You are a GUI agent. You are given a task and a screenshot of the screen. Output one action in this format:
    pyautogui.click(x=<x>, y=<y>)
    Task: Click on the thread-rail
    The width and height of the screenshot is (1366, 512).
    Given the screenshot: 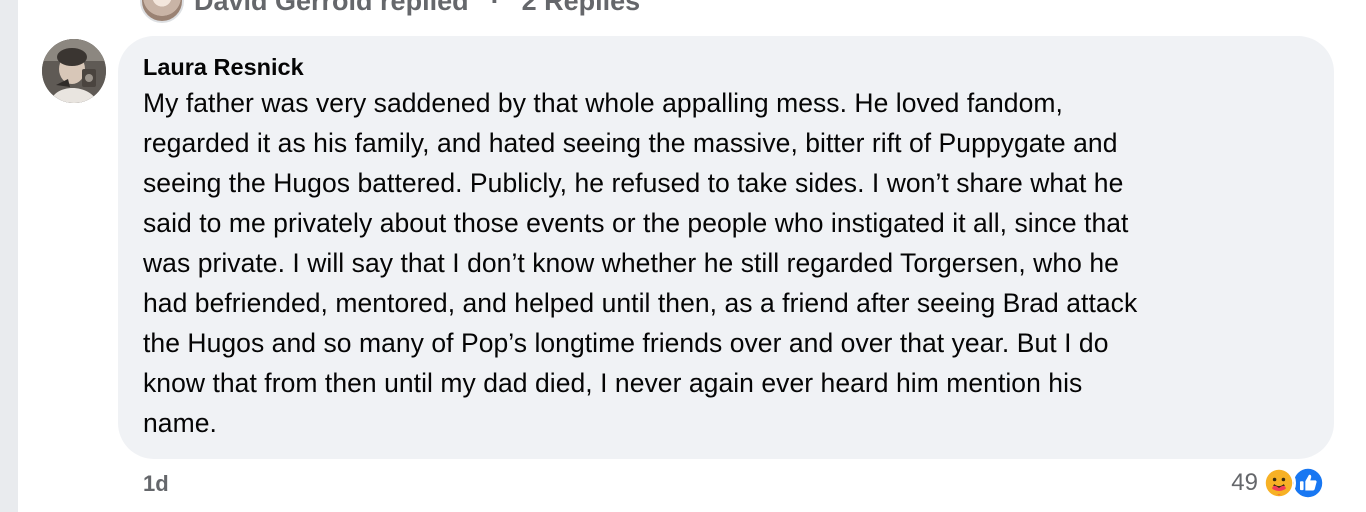 What is the action you would take?
    pyautogui.click(x=9, y=256)
    